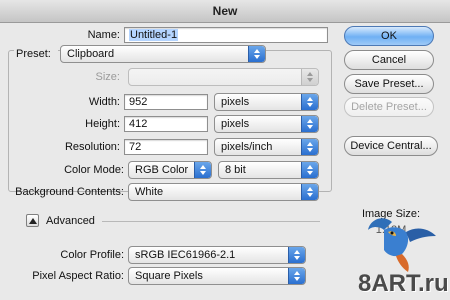  I want to click on color-profile-arrows-icon, so click(296, 255).